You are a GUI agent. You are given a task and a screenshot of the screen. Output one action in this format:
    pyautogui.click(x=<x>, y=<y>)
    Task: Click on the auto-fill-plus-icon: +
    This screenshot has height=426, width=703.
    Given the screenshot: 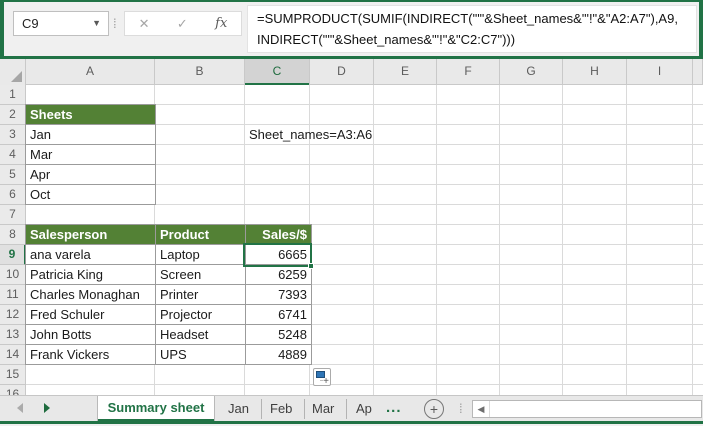 What is the action you would take?
    pyautogui.click(x=326, y=381)
    